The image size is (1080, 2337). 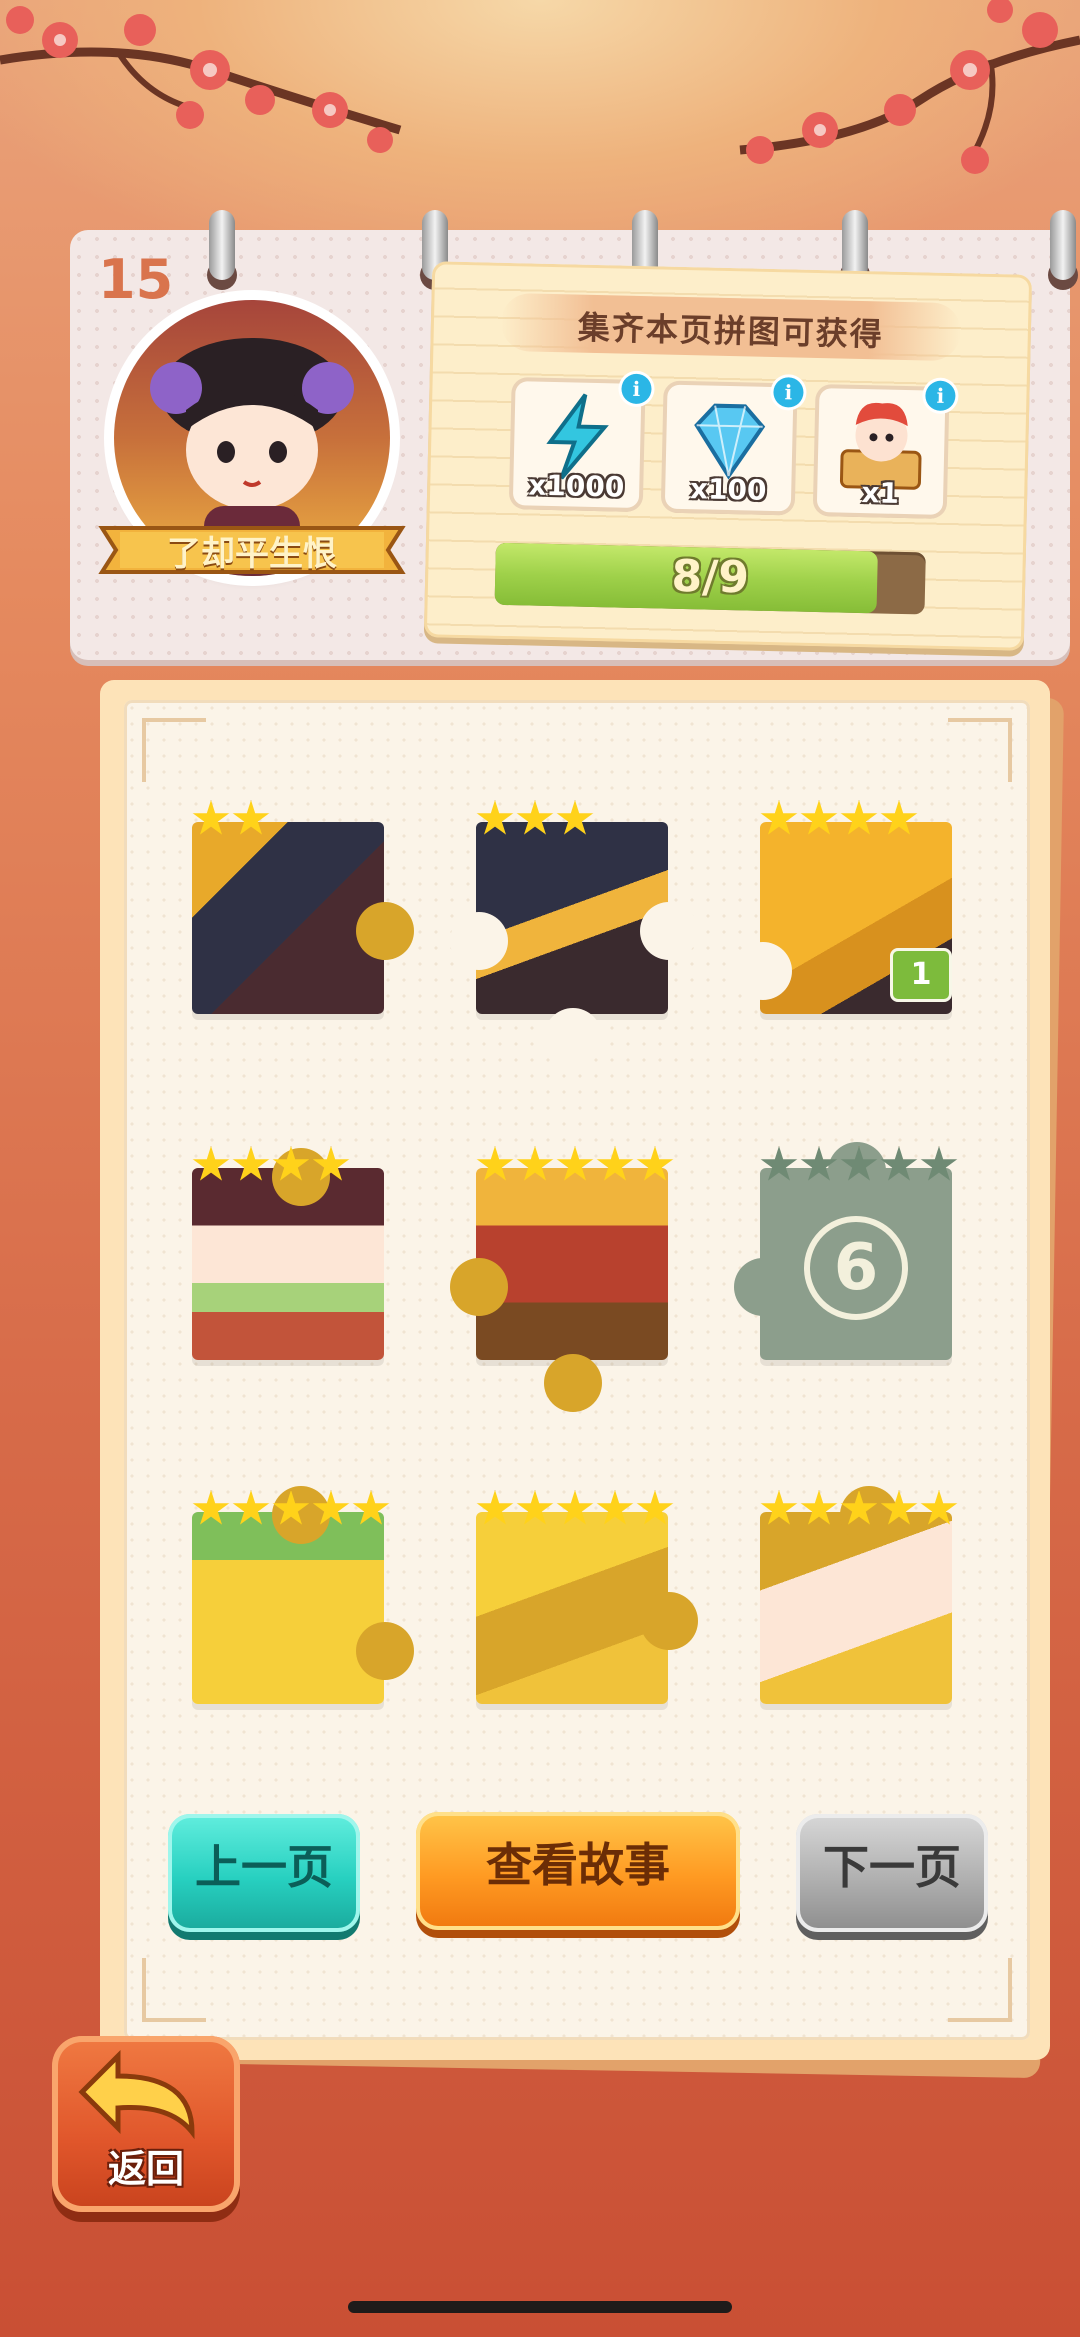 What do you see at coordinates (909, 87) in the screenshot?
I see `plum-branch-right` at bounding box center [909, 87].